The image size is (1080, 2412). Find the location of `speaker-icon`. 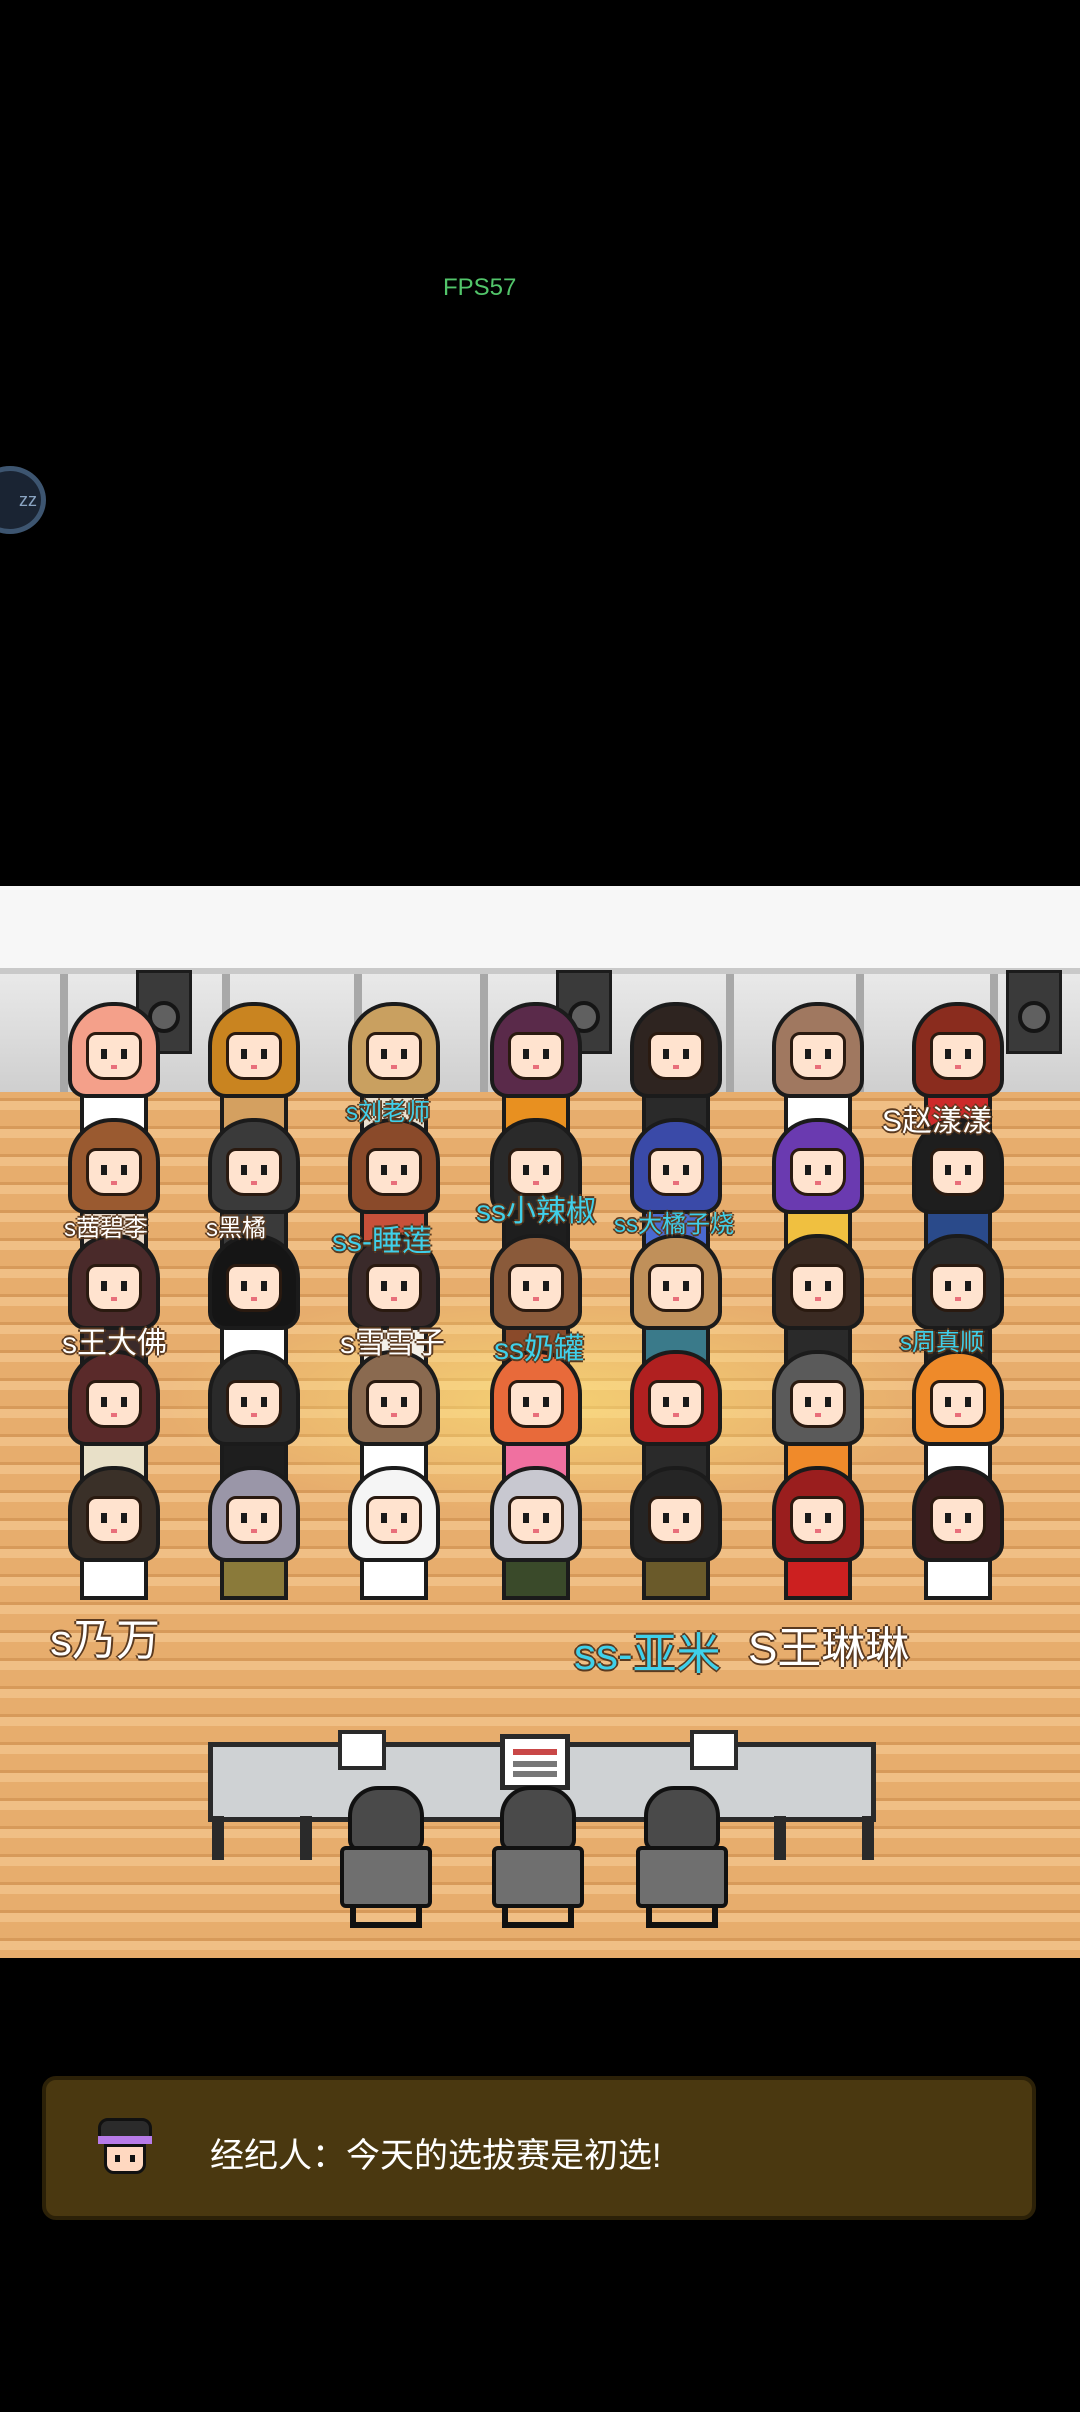

speaker-icon is located at coordinates (1034, 1012).